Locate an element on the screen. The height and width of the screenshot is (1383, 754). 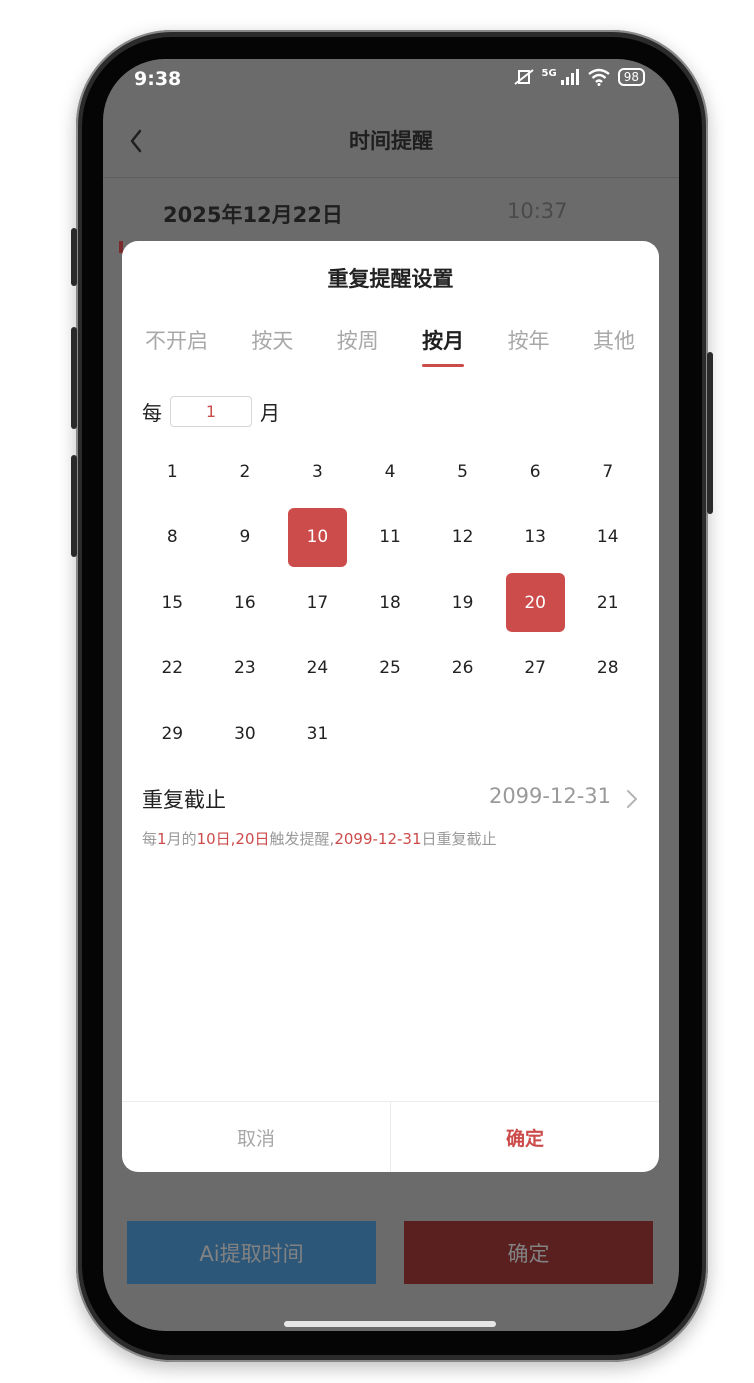
interval-input: 1 is located at coordinates (211, 411).